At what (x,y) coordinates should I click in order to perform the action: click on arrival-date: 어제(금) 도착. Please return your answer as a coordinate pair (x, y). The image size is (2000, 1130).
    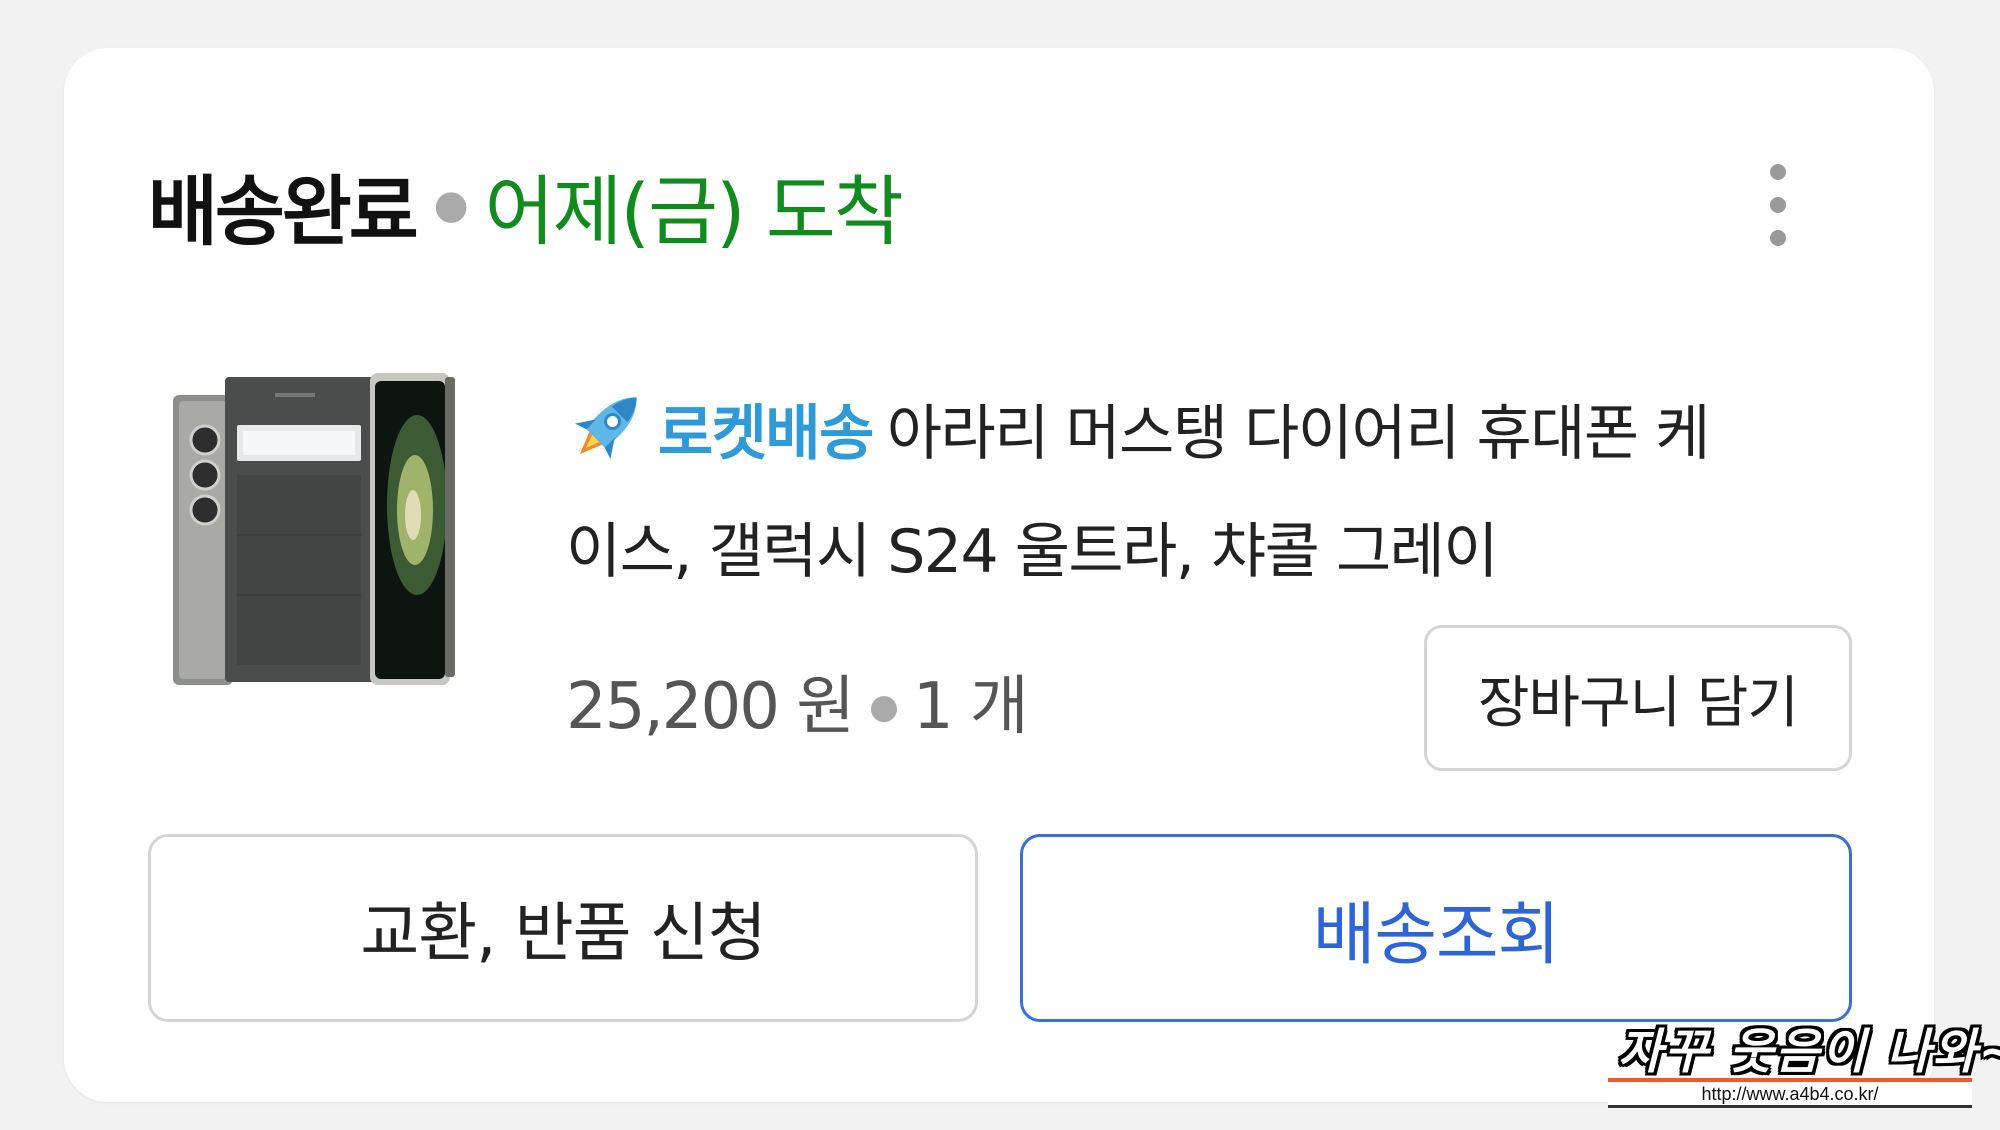
    Looking at the image, I should click on (694, 211).